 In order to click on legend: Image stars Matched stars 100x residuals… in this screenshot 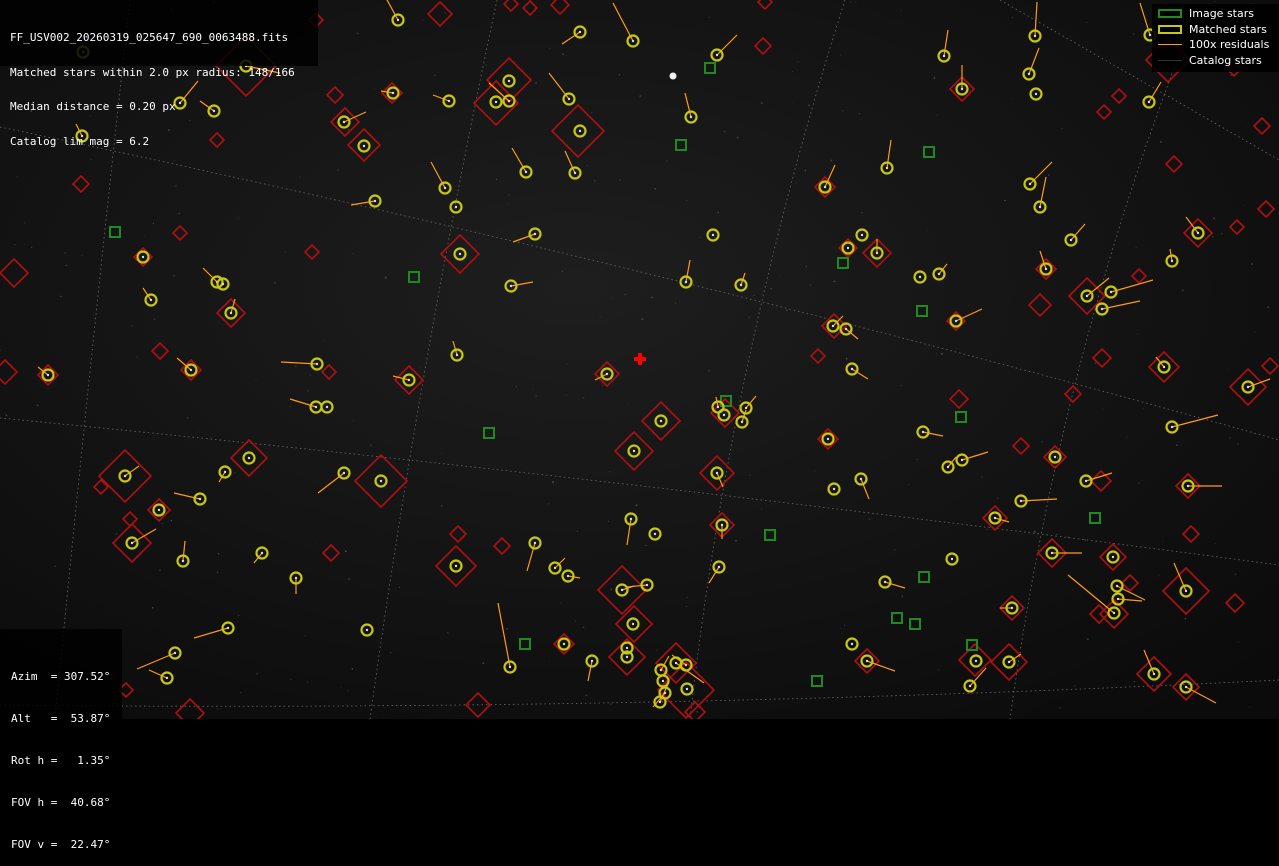, I will do `click(1215, 38)`.